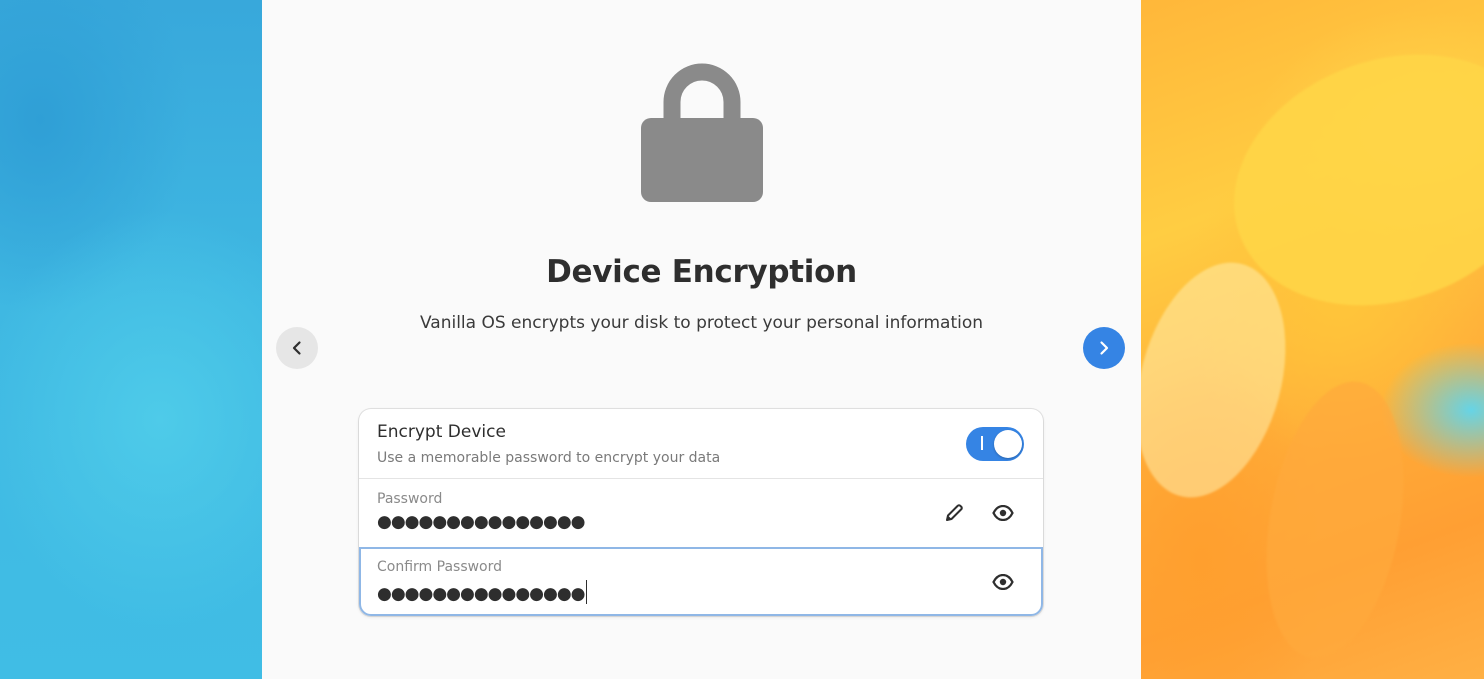 This screenshot has width=1484, height=679. What do you see at coordinates (441, 432) in the screenshot?
I see `encrypt-device-title: Encrypt Device` at bounding box center [441, 432].